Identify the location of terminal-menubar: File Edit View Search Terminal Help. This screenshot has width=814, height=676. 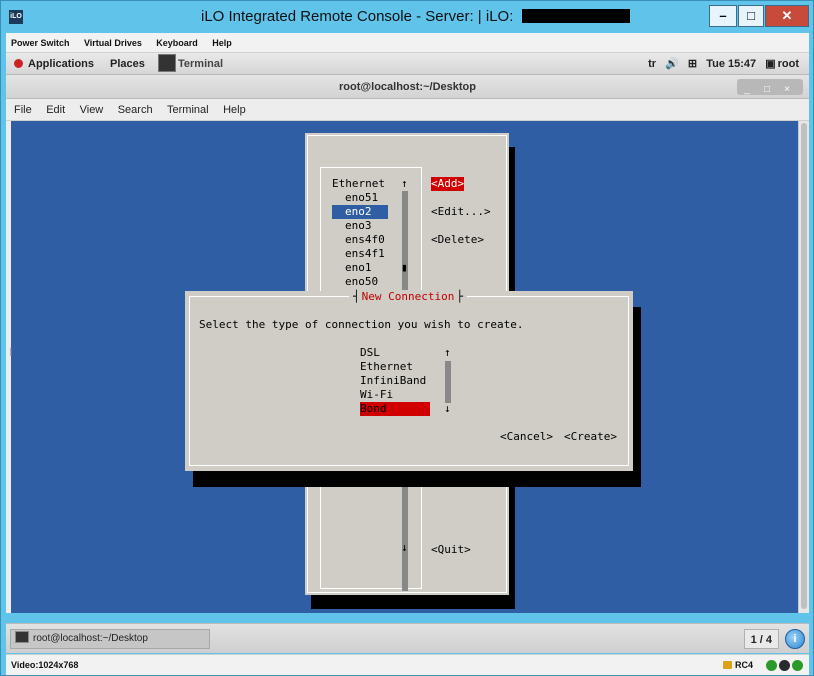
(407, 110).